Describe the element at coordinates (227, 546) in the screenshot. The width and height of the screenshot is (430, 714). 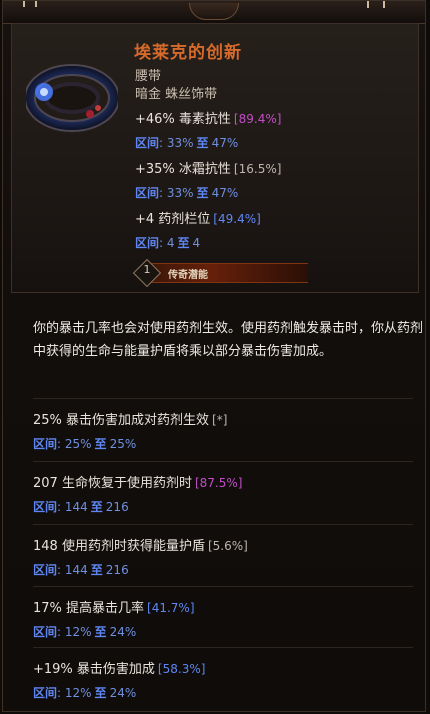
I see `affix-roll-percent: [5.6%]` at that location.